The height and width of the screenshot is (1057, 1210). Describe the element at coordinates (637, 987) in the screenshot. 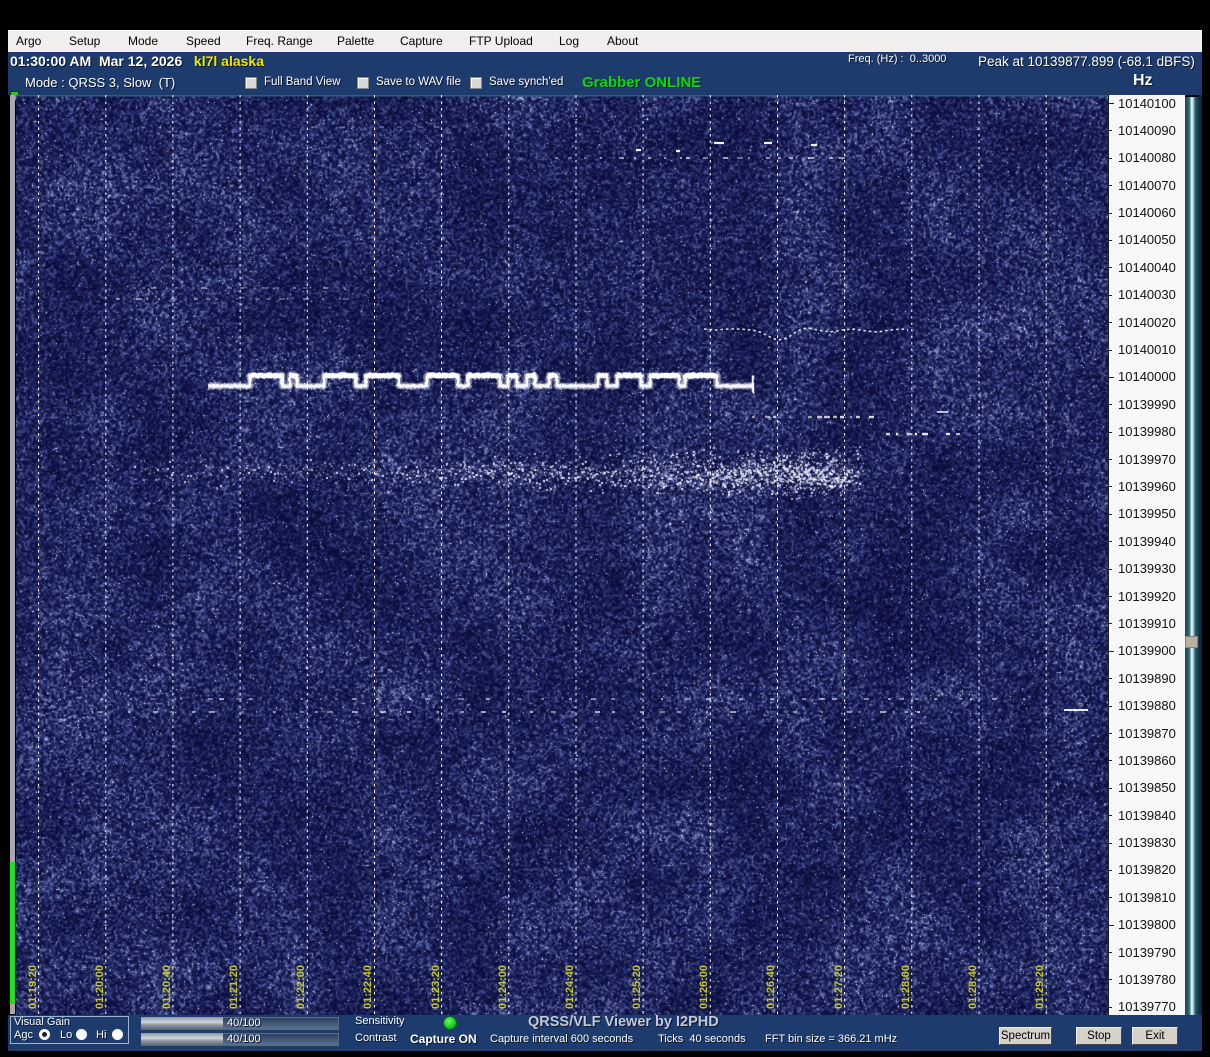

I see `svg-text: 01:25:20` at that location.